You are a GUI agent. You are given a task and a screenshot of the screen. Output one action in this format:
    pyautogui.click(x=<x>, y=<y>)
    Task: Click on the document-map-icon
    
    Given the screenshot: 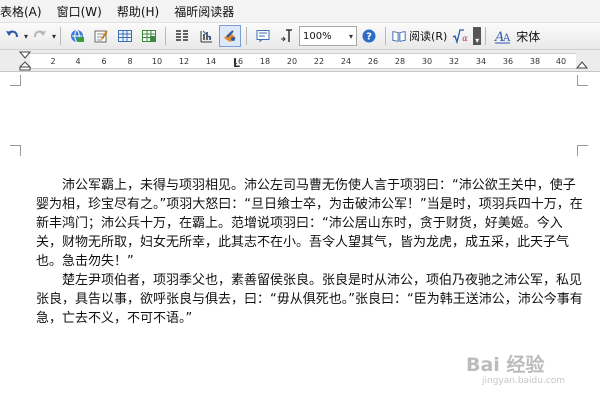 What is the action you would take?
    pyautogui.click(x=230, y=36)
    